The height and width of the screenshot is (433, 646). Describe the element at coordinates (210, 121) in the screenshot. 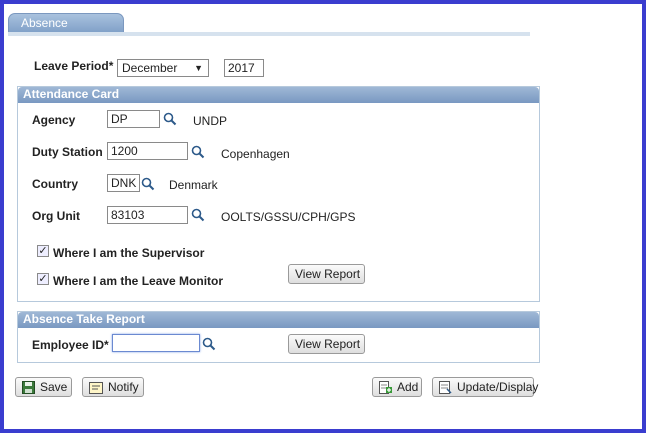

I see `agency-description: UNDP` at that location.